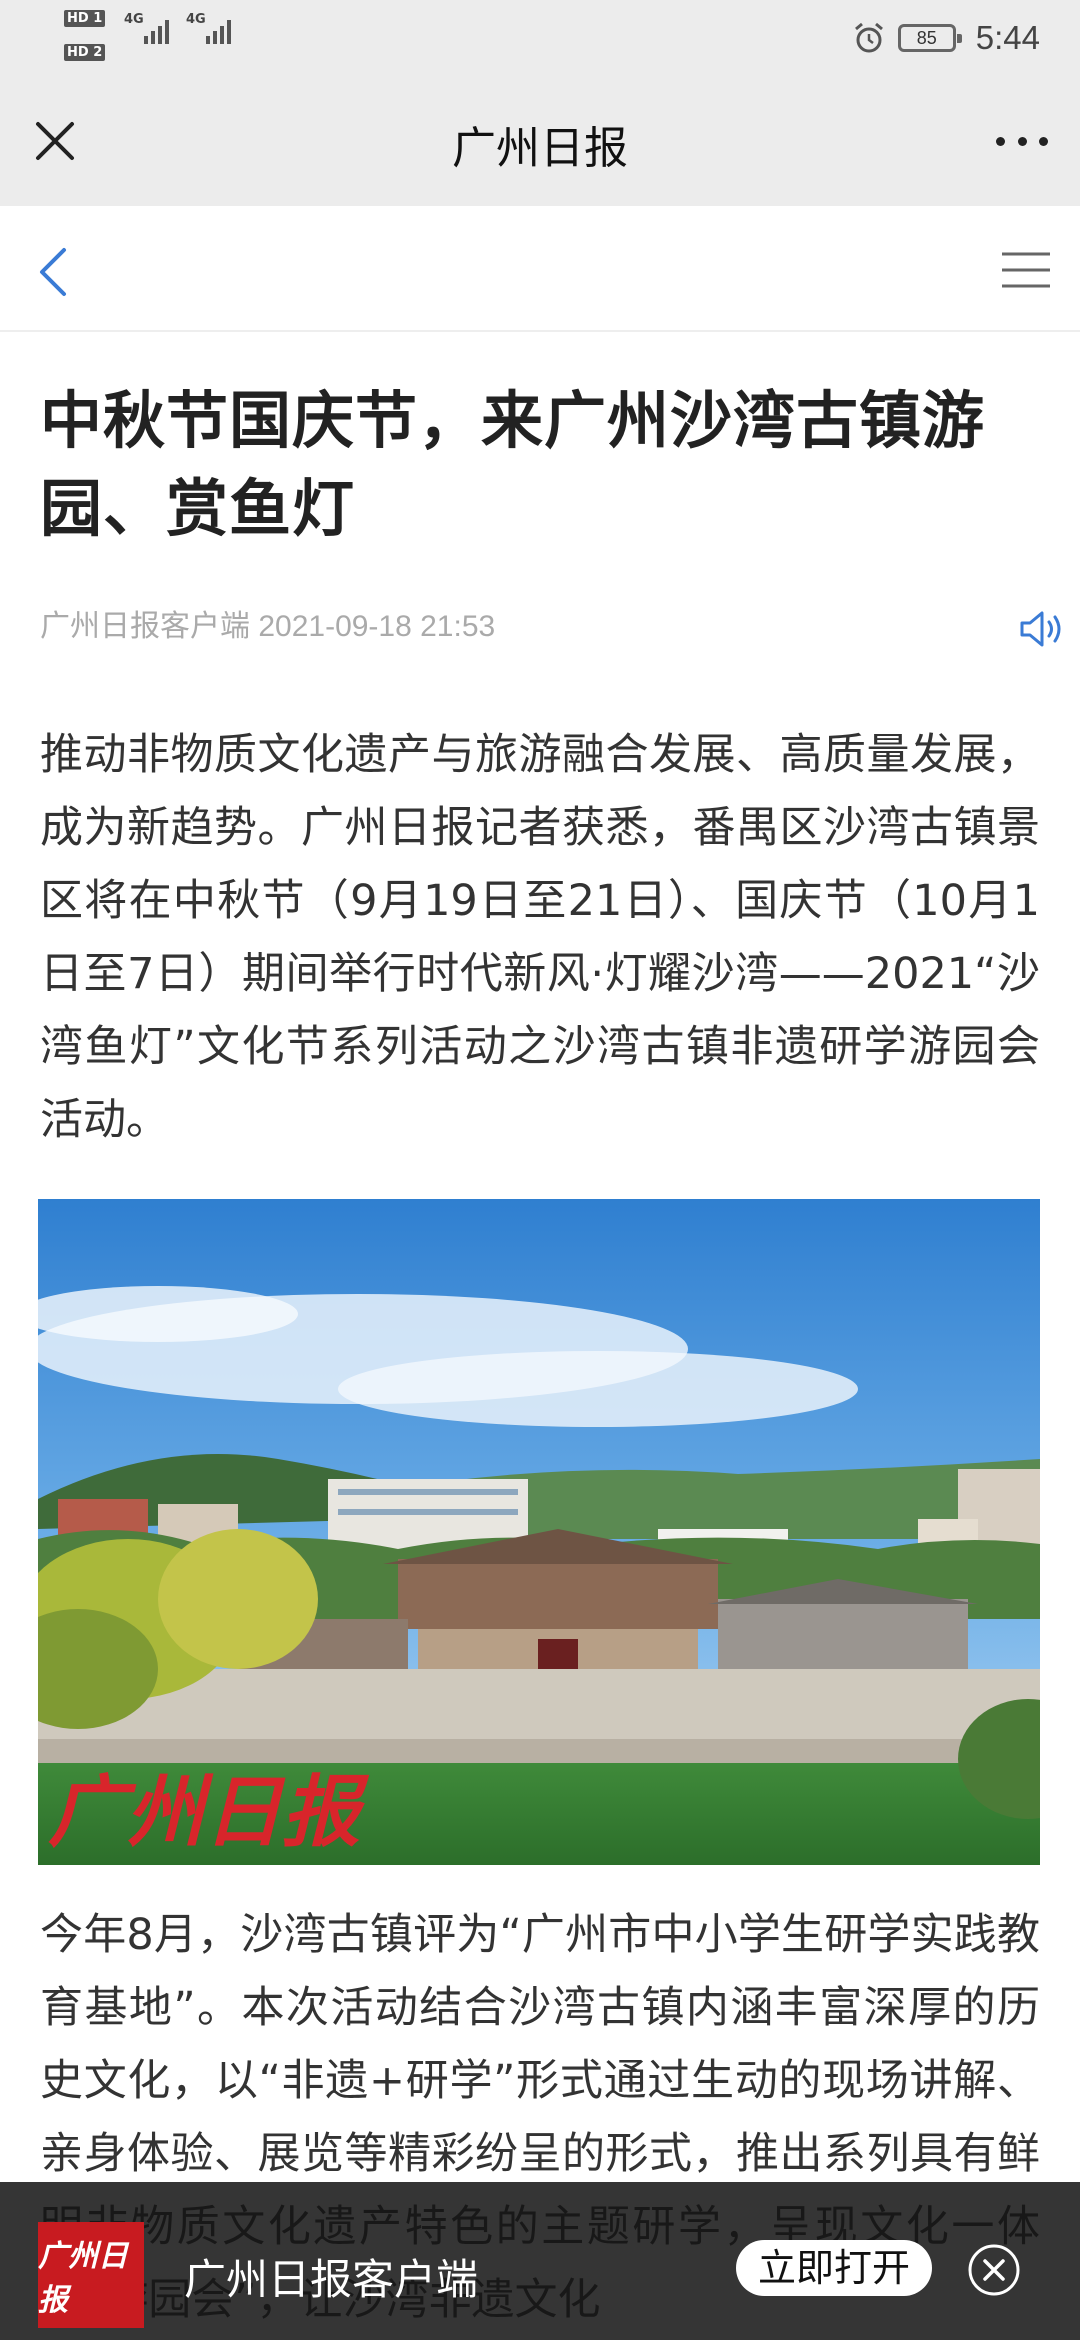 The image size is (1080, 2340). Describe the element at coordinates (85, 18) in the screenshot. I see `hd1-badge: HD 1` at that location.